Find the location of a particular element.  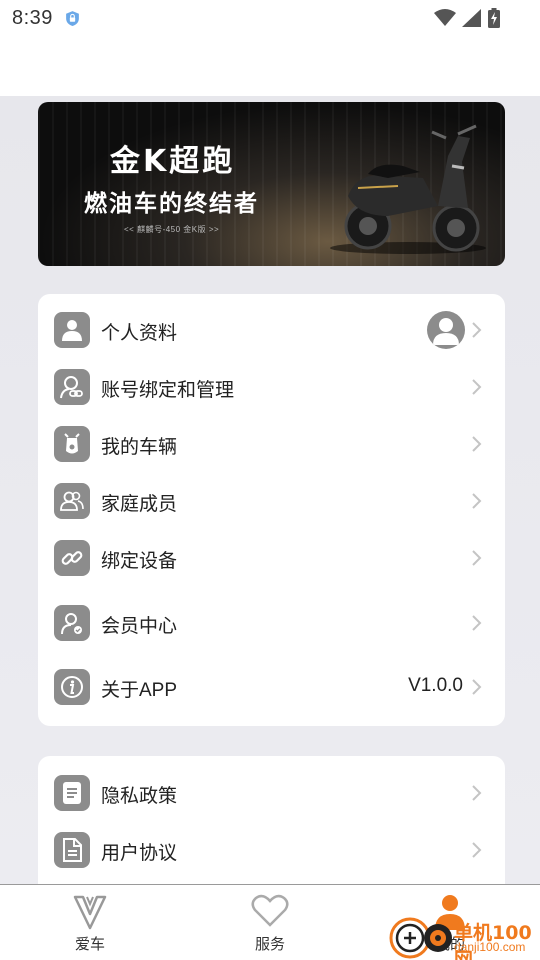

document-icon is located at coordinates (72, 793).